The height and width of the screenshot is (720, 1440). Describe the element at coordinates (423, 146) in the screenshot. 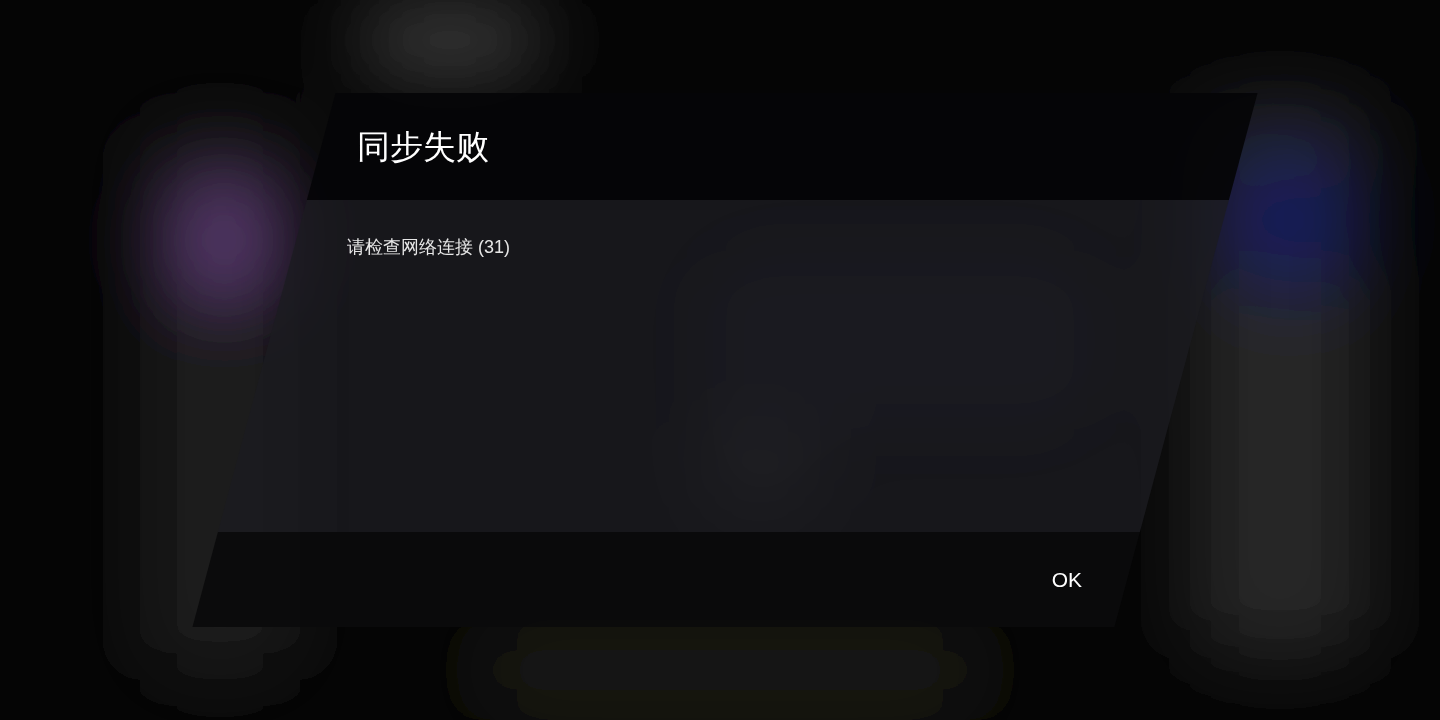

I see `dialog-title: 同步失败` at that location.